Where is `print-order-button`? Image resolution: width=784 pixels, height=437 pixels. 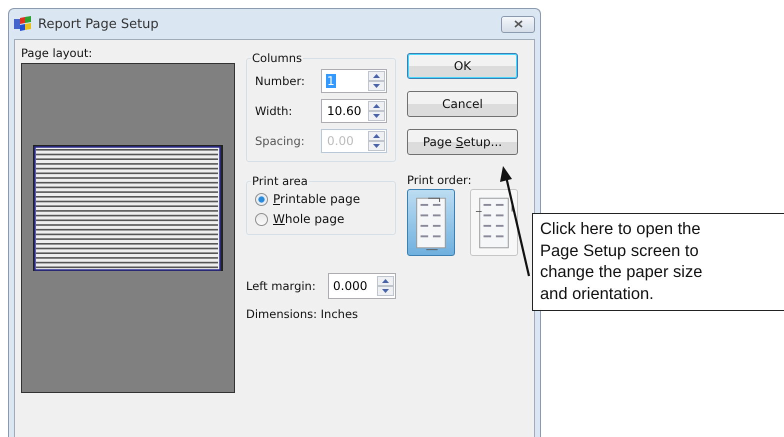 print-order-button is located at coordinates (494, 222).